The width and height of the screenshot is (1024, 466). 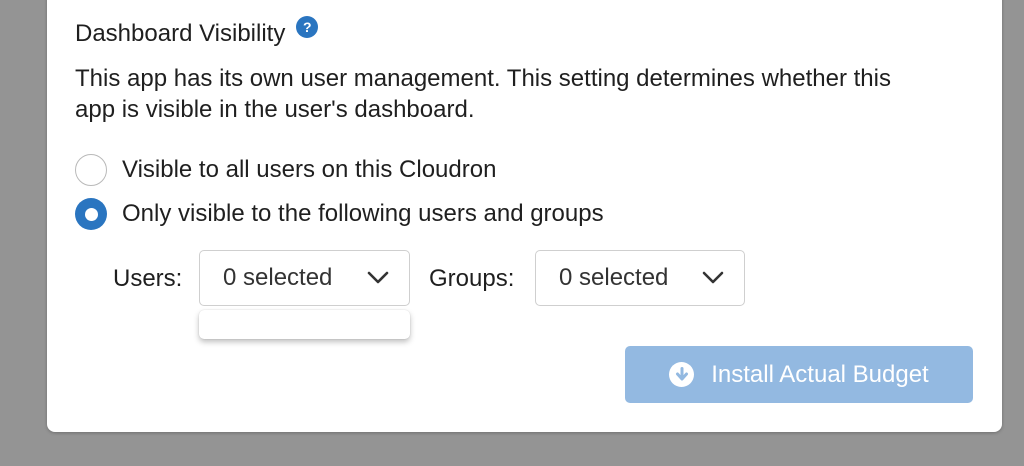 I want to click on radio-visible-all: Visible to all users on this Cloudron, so click(x=285, y=170).